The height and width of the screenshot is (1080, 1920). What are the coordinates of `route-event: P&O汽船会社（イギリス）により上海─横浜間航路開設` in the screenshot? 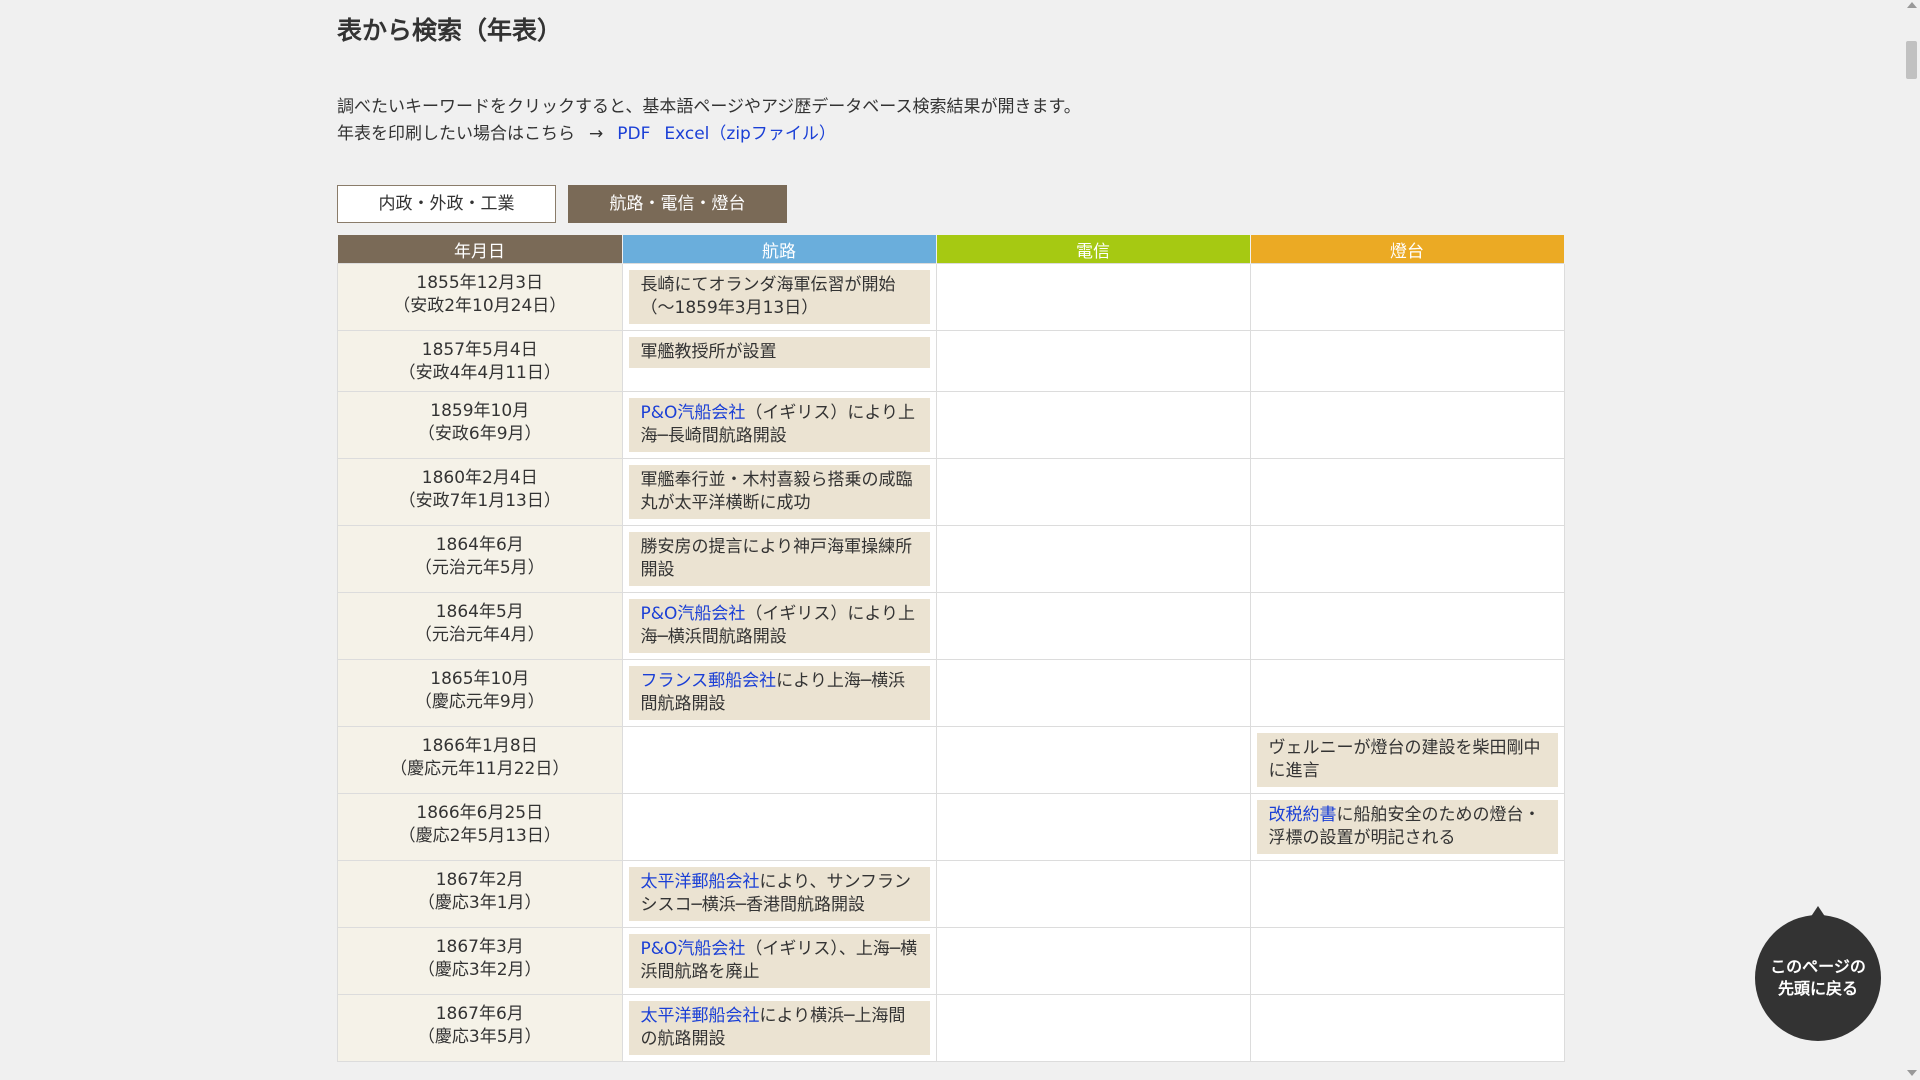 It's located at (779, 626).